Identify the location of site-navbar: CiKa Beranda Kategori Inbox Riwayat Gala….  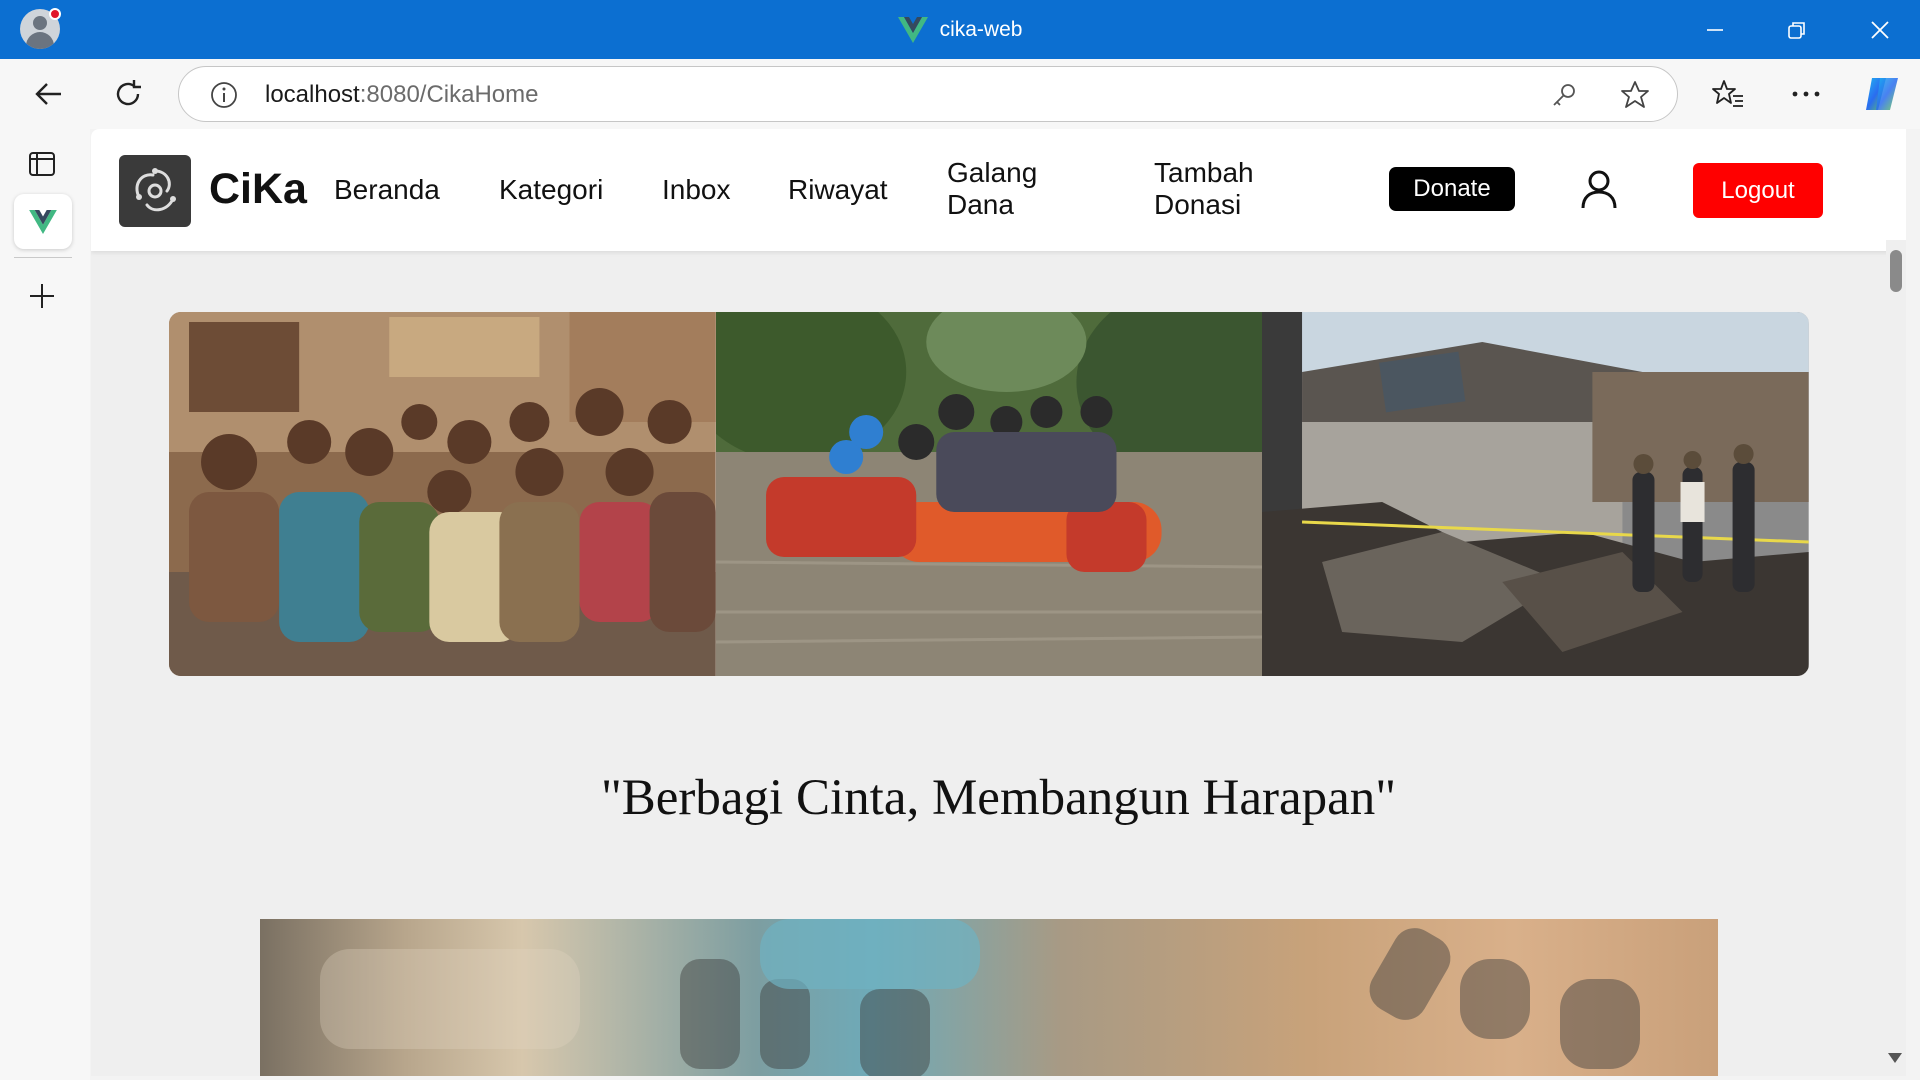
(998, 190).